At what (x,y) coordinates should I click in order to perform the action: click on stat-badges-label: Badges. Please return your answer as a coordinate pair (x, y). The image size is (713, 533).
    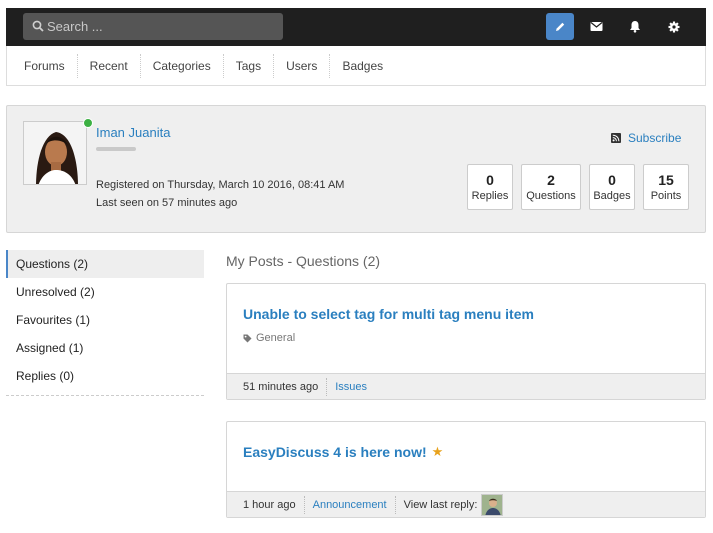
    Looking at the image, I should click on (612, 196).